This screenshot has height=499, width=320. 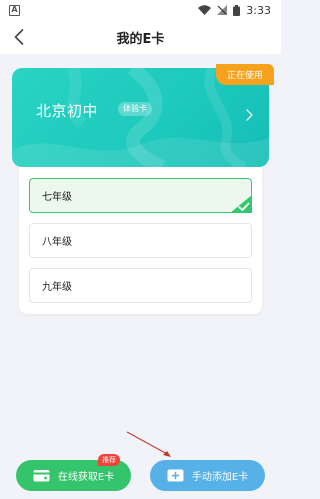 I want to click on grade-option-7: 七年级, so click(x=140, y=195).